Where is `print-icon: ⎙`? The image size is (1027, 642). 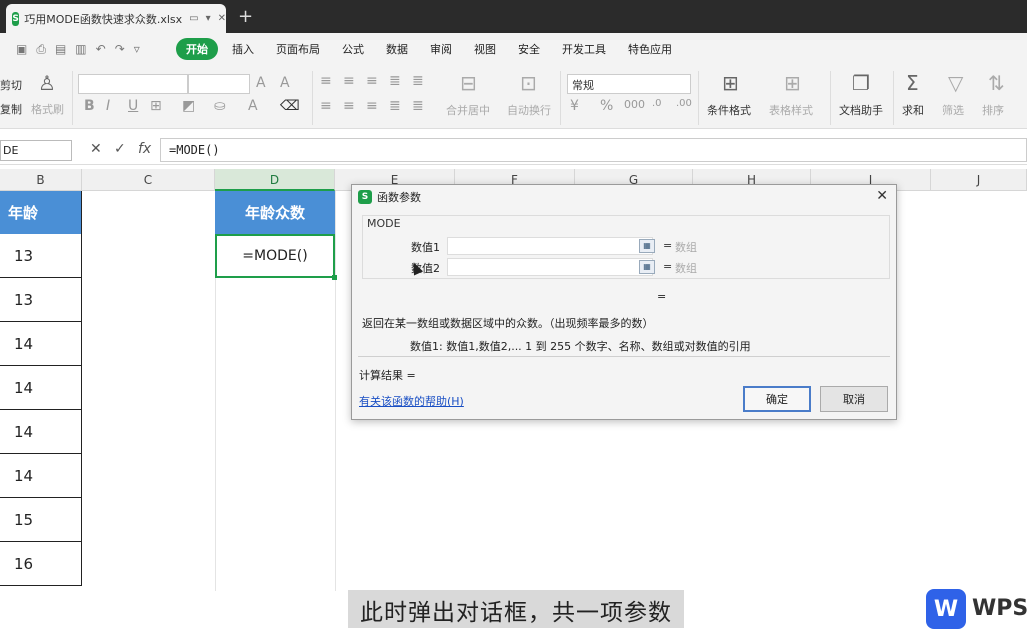 print-icon: ⎙ is located at coordinates (41, 49).